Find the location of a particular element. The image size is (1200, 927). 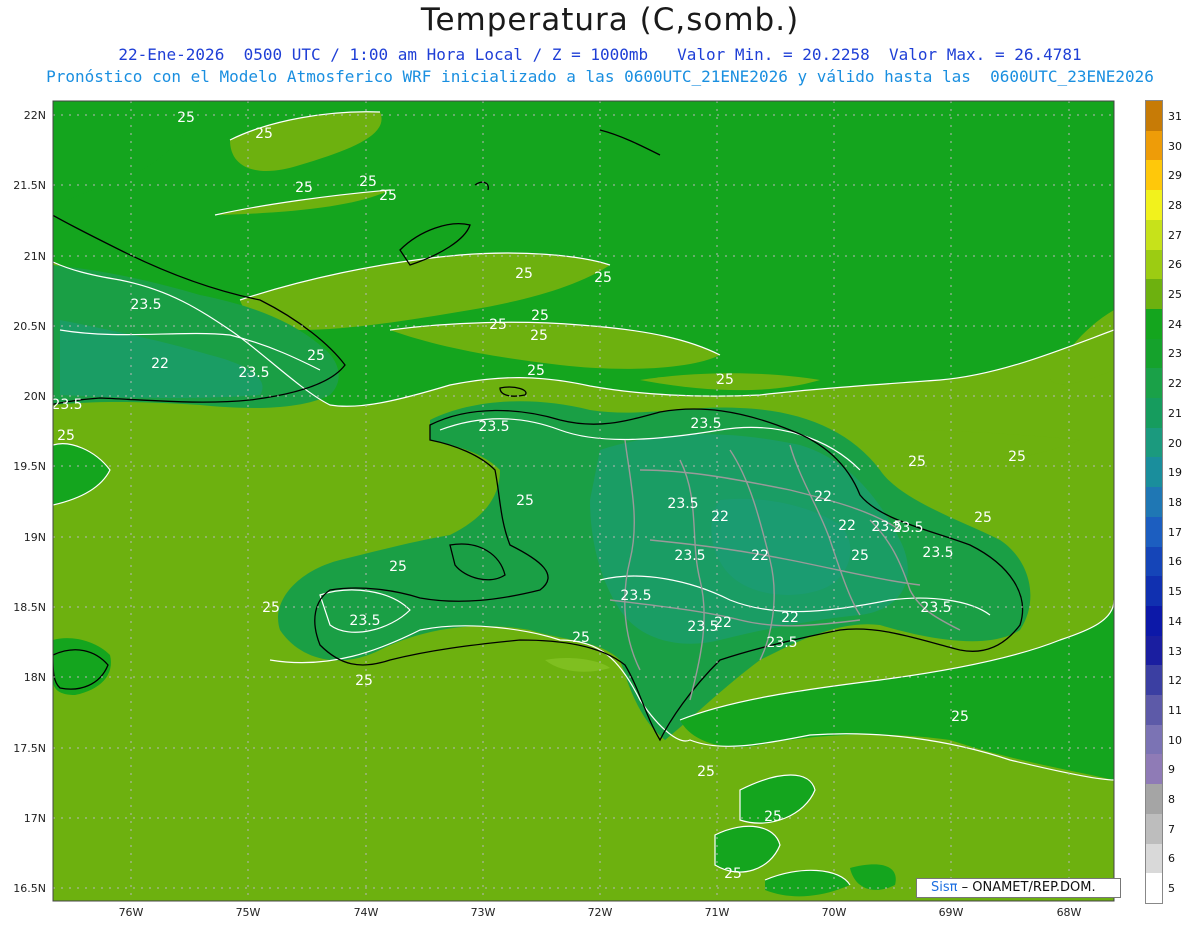

colorbar-label: 5 is located at coordinates (1171, 889).